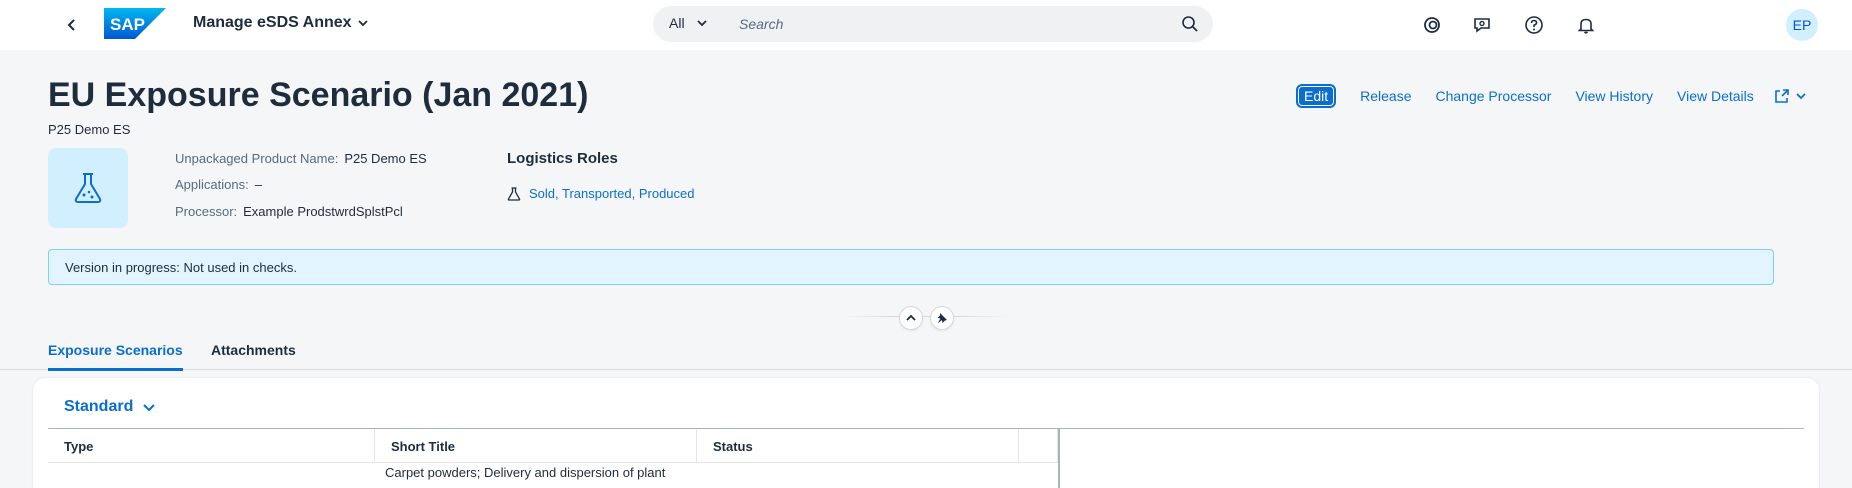 The height and width of the screenshot is (488, 1852). Describe the element at coordinates (253, 355) in the screenshot. I see `tab-attachments: Attachments` at that location.